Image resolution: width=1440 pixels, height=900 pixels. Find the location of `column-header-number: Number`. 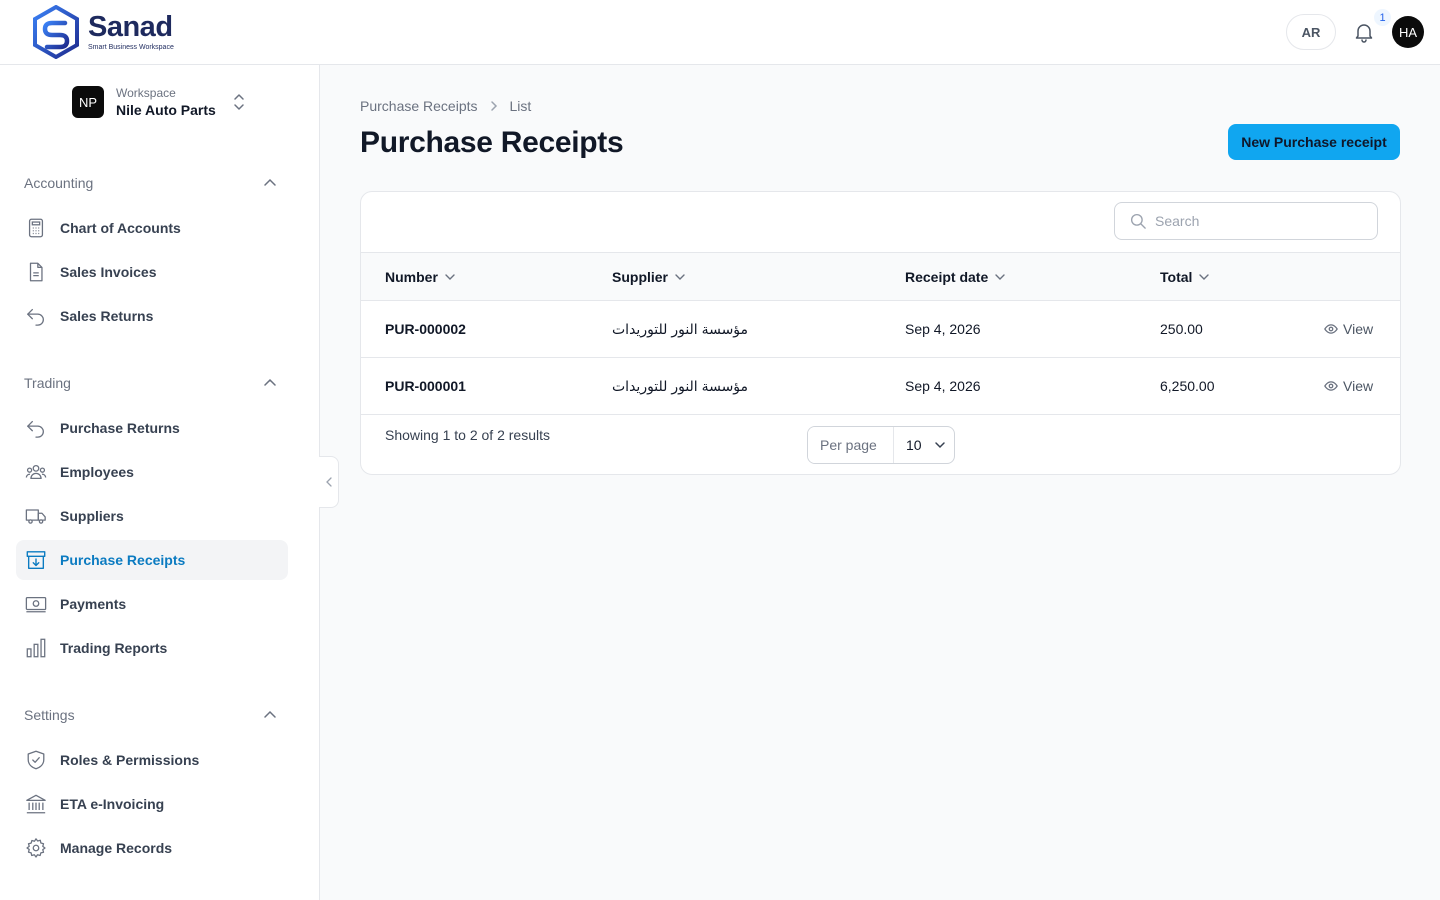

column-header-number: Number is located at coordinates (420, 276).